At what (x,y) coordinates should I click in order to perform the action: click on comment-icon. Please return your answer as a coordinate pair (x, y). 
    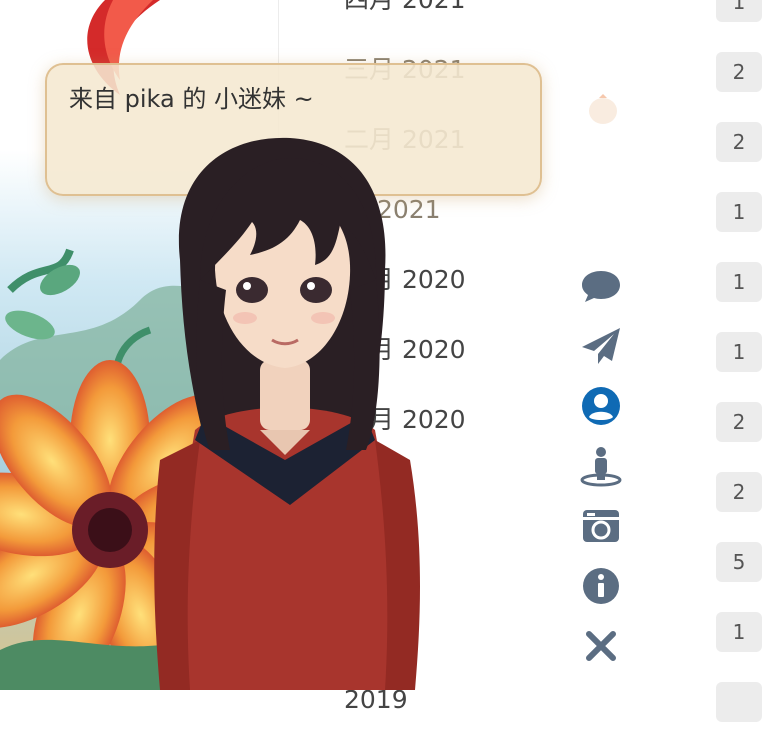
    Looking at the image, I should click on (601, 286).